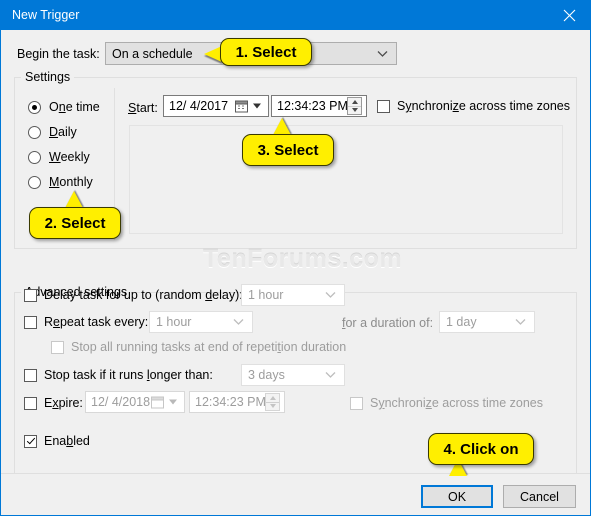 This screenshot has height=516, width=591. Describe the element at coordinates (201, 322) in the screenshot. I see `repeat-interval-combo: 1 hour` at that location.